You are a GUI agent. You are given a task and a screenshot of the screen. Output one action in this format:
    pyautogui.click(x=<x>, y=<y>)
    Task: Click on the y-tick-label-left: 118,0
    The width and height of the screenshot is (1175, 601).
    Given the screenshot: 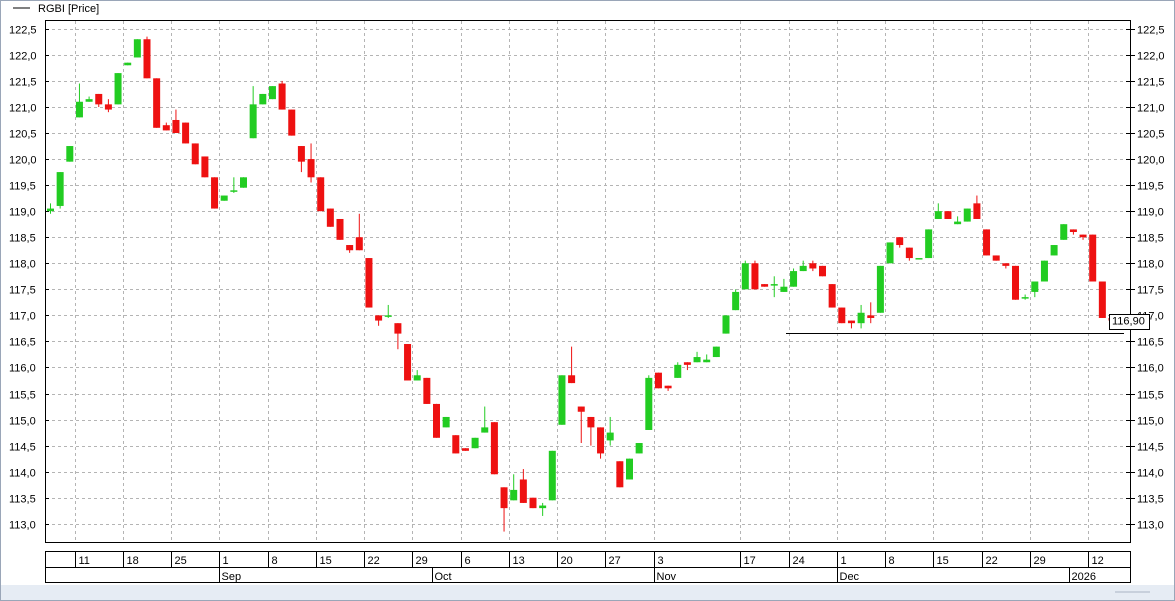 What is the action you would take?
    pyautogui.click(x=22, y=265)
    